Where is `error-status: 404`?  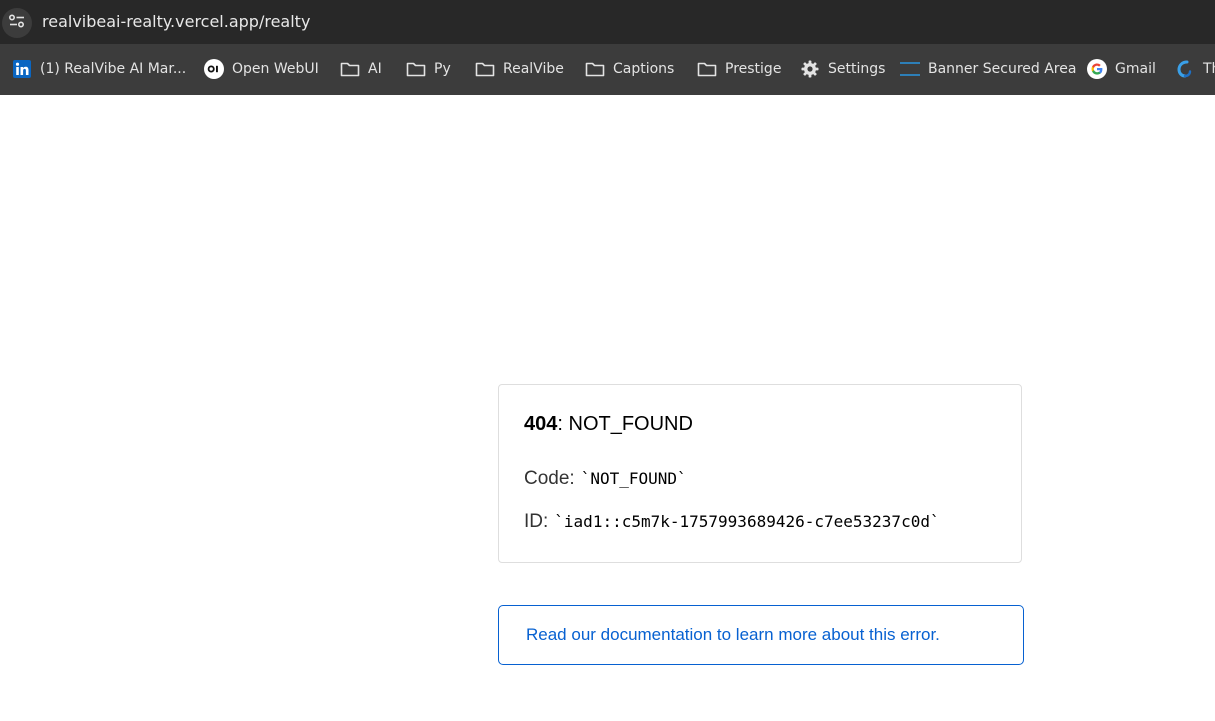
error-status: 404 is located at coordinates (541, 424).